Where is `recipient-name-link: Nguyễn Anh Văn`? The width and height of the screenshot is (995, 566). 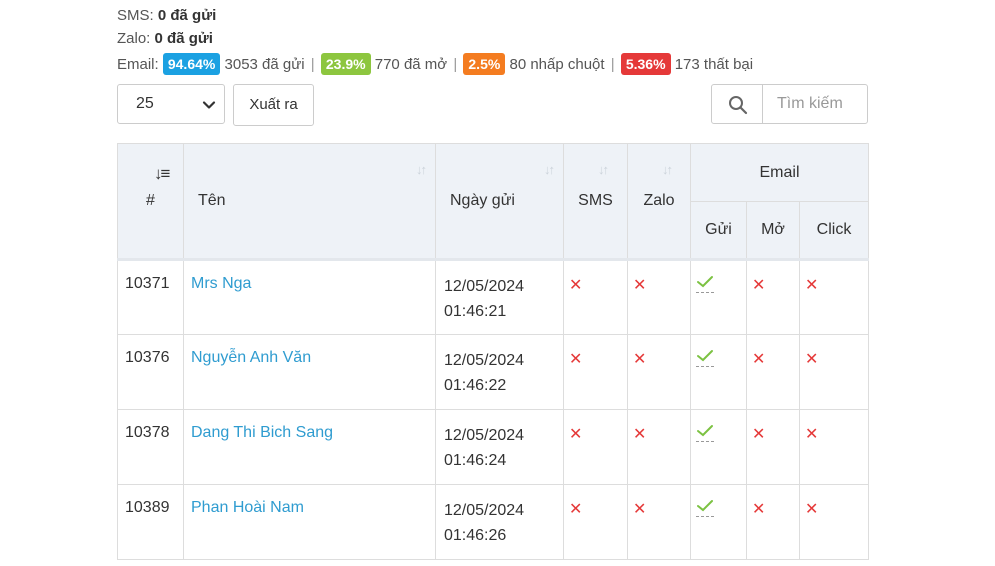
recipient-name-link: Nguyễn Anh Văn is located at coordinates (251, 357).